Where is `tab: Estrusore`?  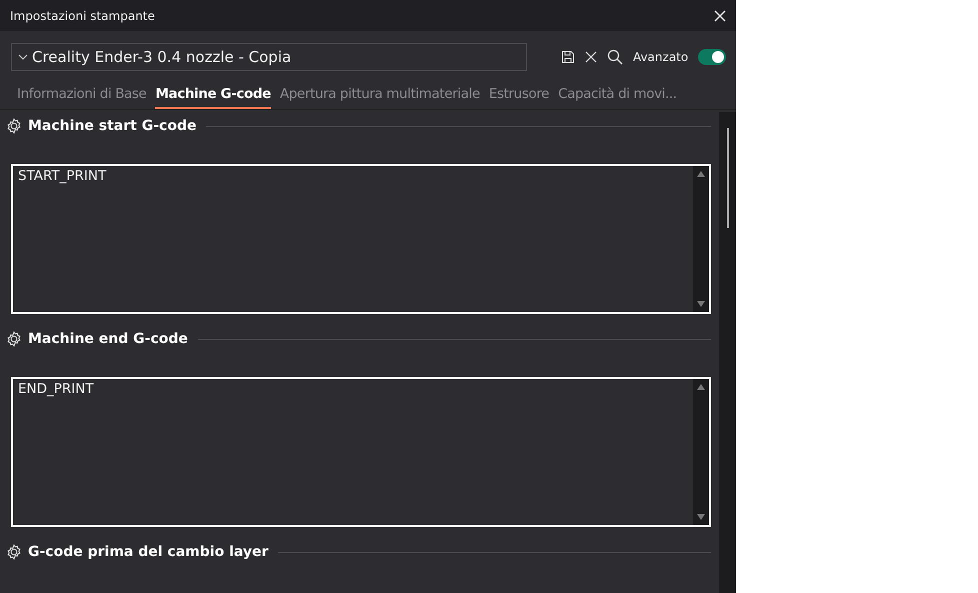 tab: Estrusore is located at coordinates (519, 96).